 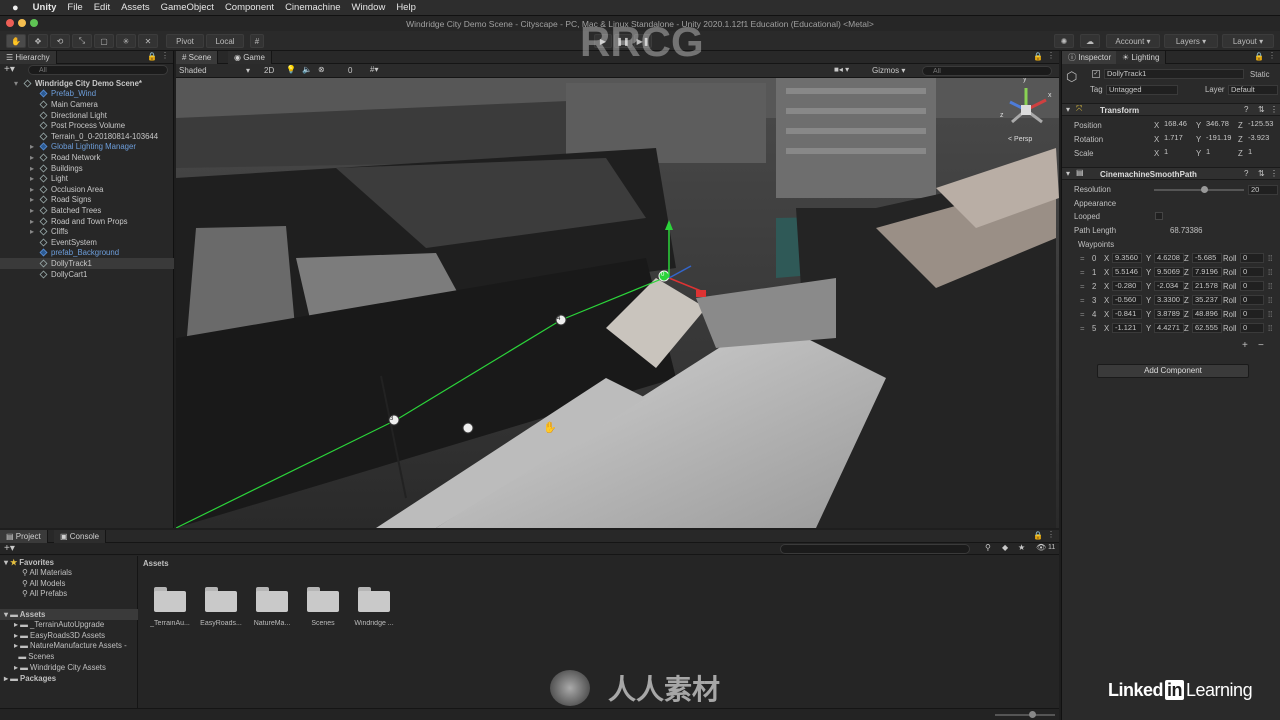 I want to click on waypoint-y-field: 9.5069, so click(x=1169, y=272).